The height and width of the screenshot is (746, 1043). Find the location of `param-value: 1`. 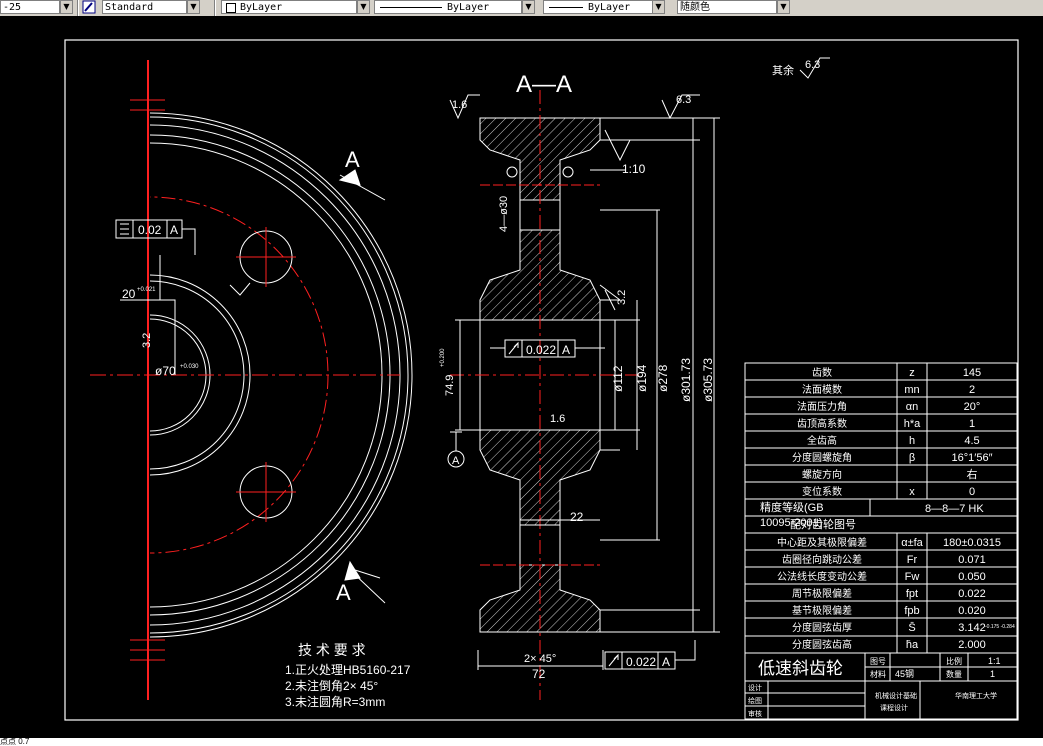

param-value: 1 is located at coordinates (972, 424).